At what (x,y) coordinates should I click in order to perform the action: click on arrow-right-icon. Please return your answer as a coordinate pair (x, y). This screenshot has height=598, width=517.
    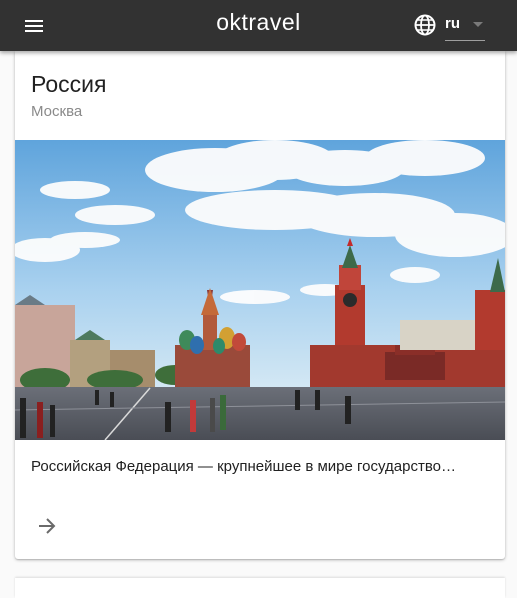
    Looking at the image, I should click on (47, 526).